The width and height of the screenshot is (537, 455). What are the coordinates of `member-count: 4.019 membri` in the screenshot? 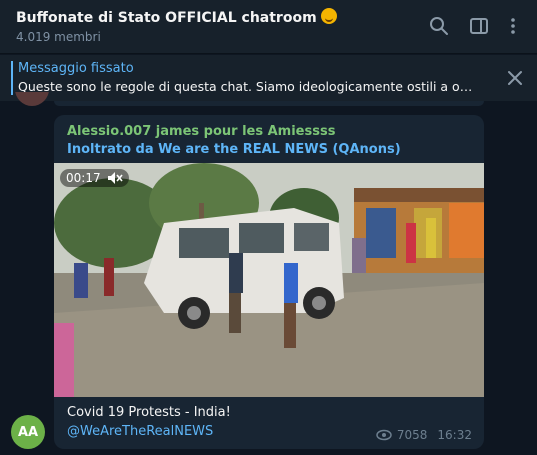 It's located at (58, 37).